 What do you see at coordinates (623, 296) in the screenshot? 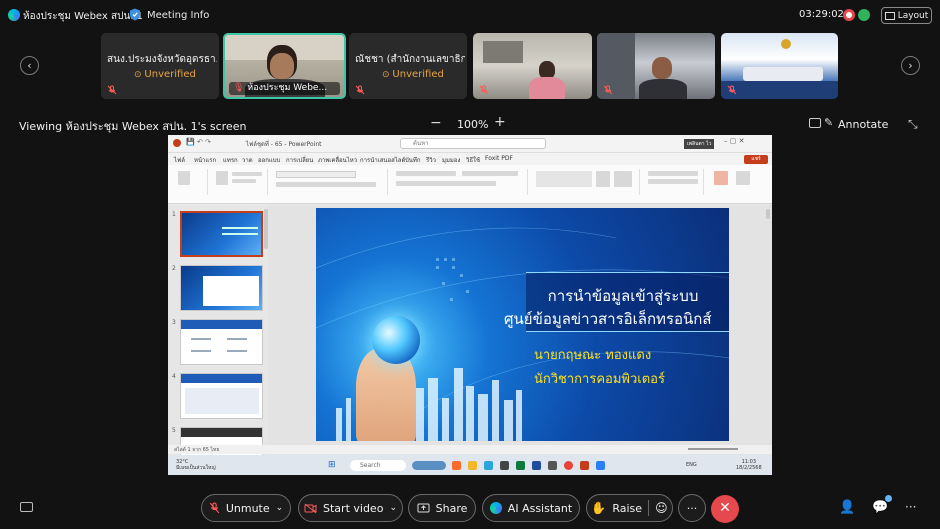
I see `slide-title-line1: การนำข้อมูลเข้าสู่ระบบ` at bounding box center [623, 296].